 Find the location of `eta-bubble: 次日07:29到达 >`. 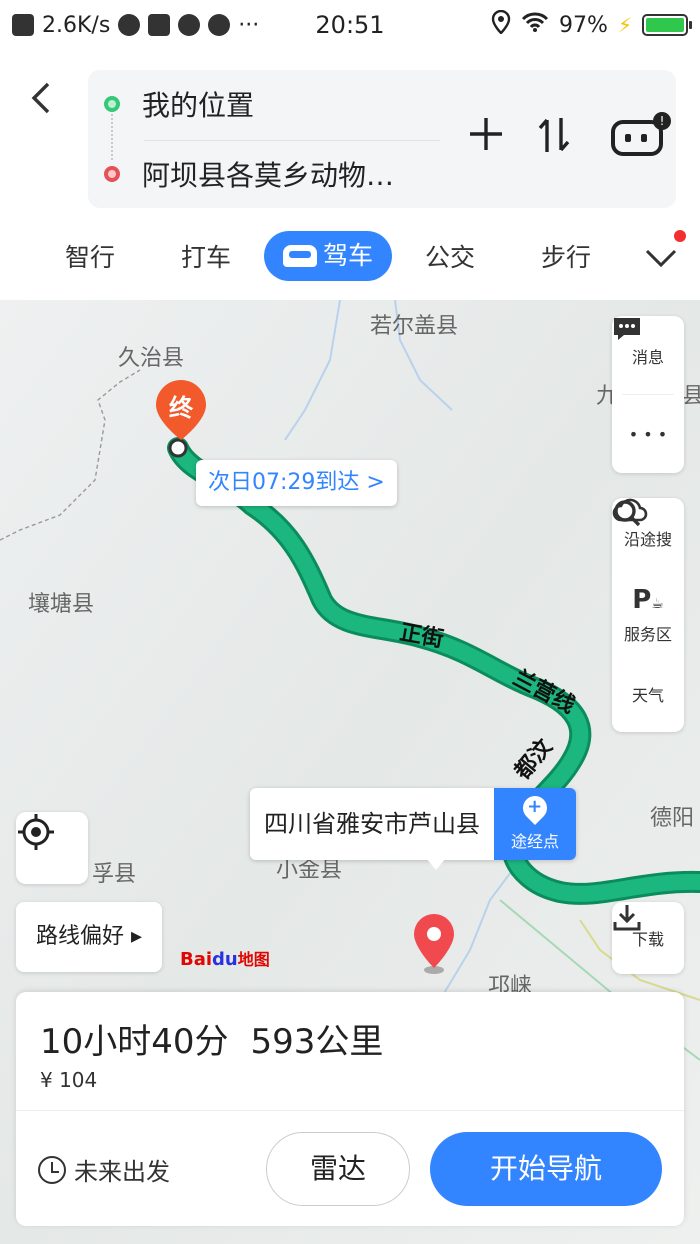

eta-bubble: 次日07:29到达 > is located at coordinates (296, 483).